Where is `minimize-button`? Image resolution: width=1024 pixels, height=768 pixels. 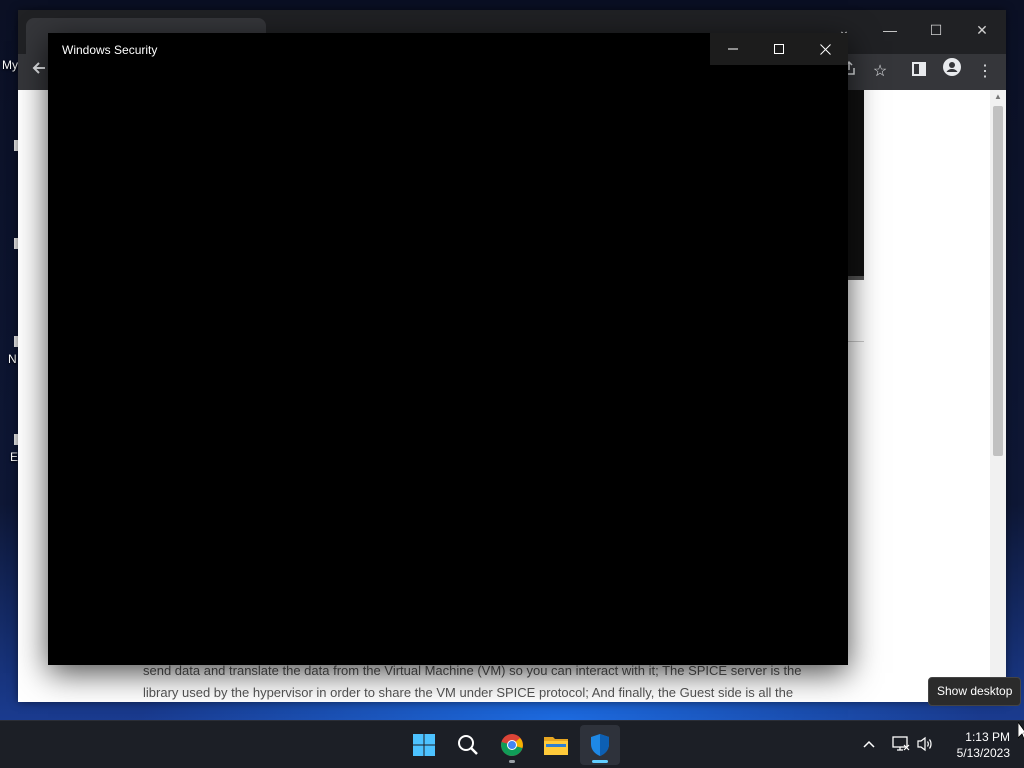
minimize-button is located at coordinates (733, 49).